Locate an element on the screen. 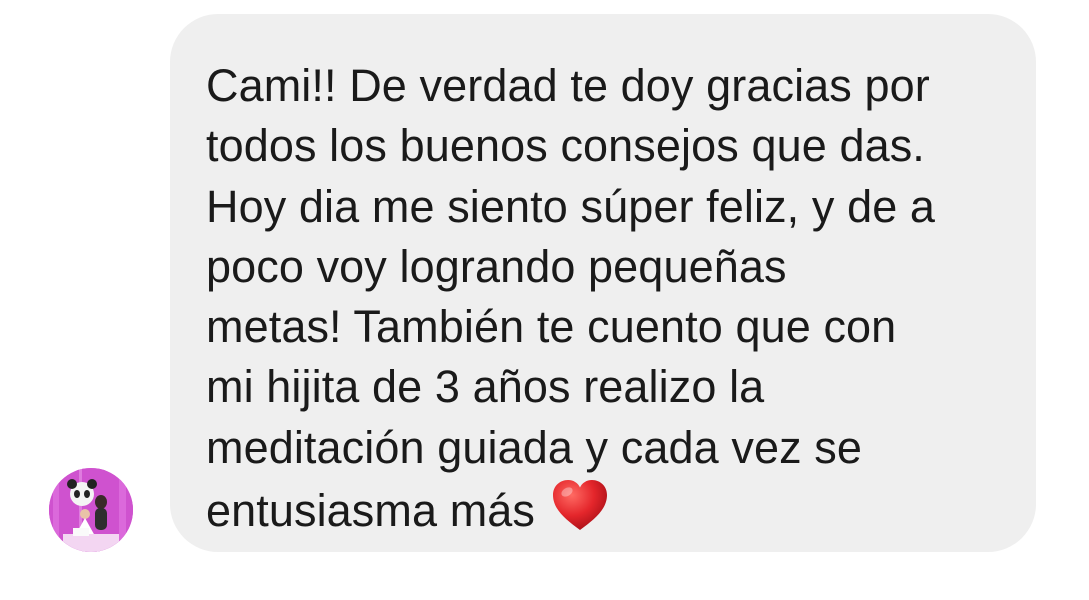 The height and width of the screenshot is (600, 1089). heart-emoji-icon is located at coordinates (580, 505).